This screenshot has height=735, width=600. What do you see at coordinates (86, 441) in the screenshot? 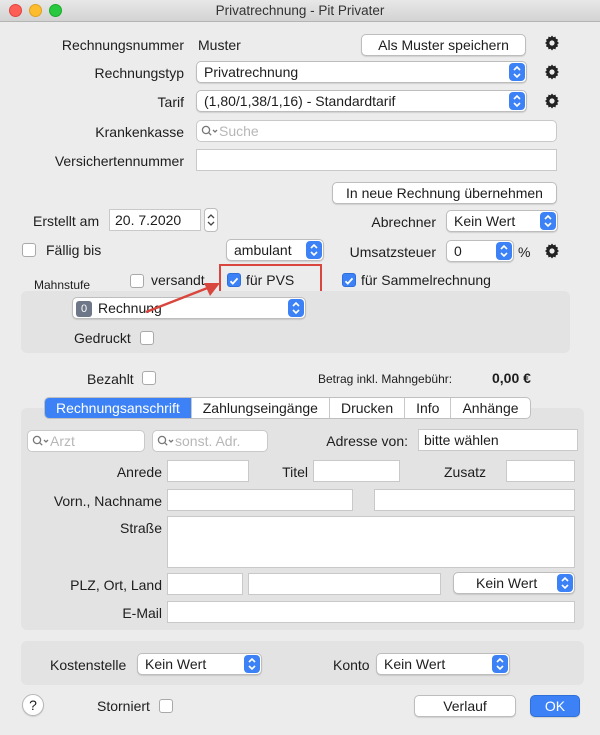
I see `doctor-search-input: Arzt` at bounding box center [86, 441].